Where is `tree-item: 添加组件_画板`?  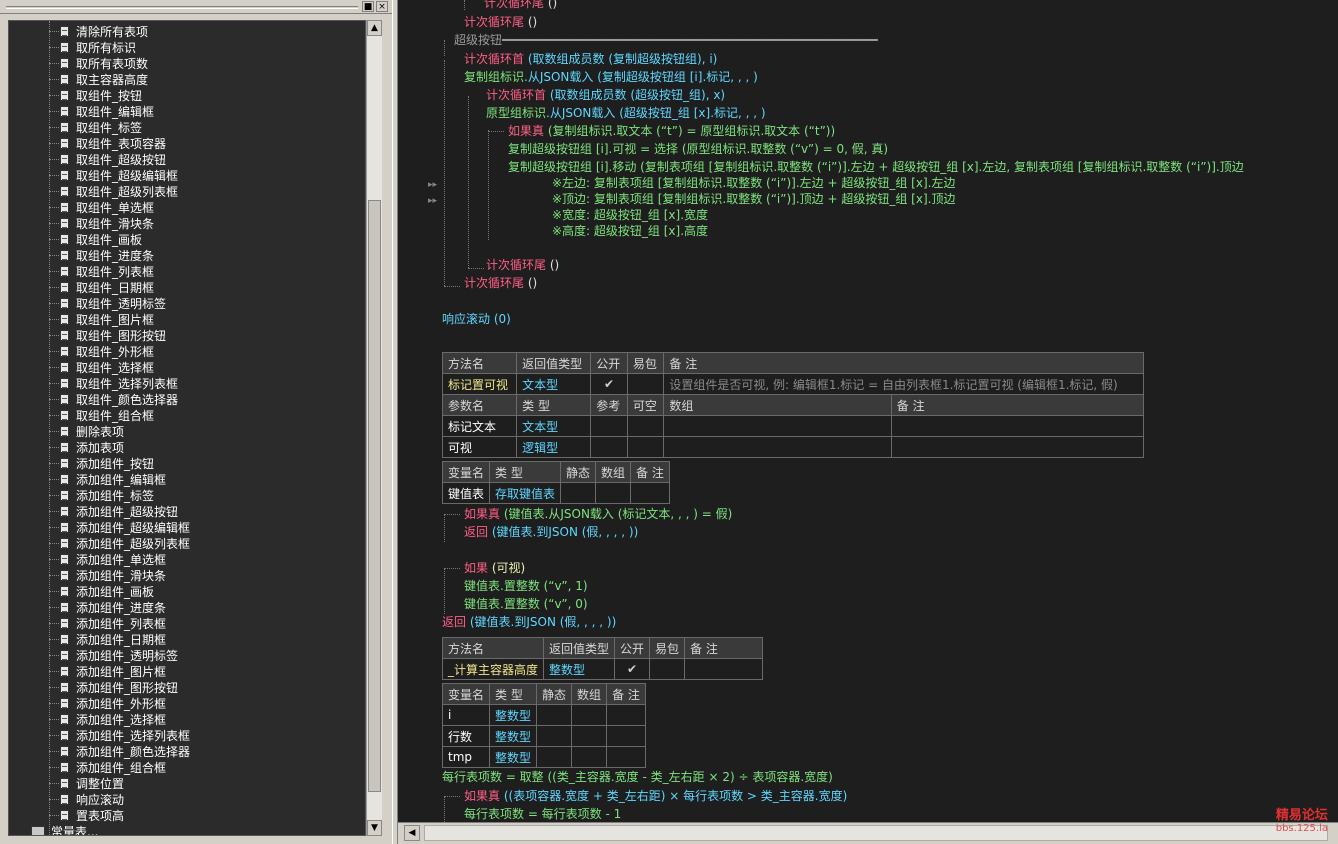
tree-item: 添加组件_画板 is located at coordinates (101, 591).